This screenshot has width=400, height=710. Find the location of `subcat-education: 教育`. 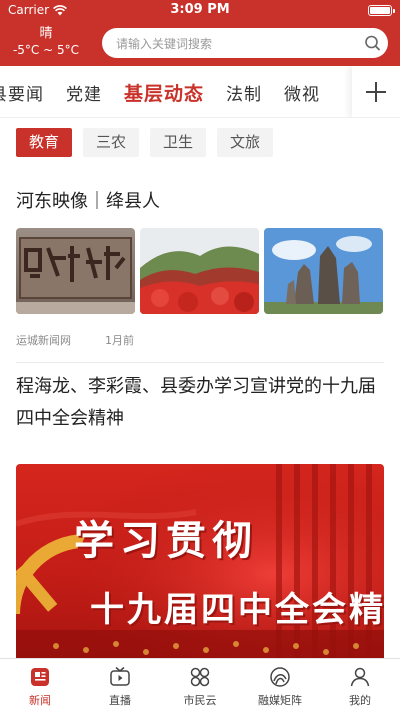

subcat-education: 教育 is located at coordinates (44, 142).